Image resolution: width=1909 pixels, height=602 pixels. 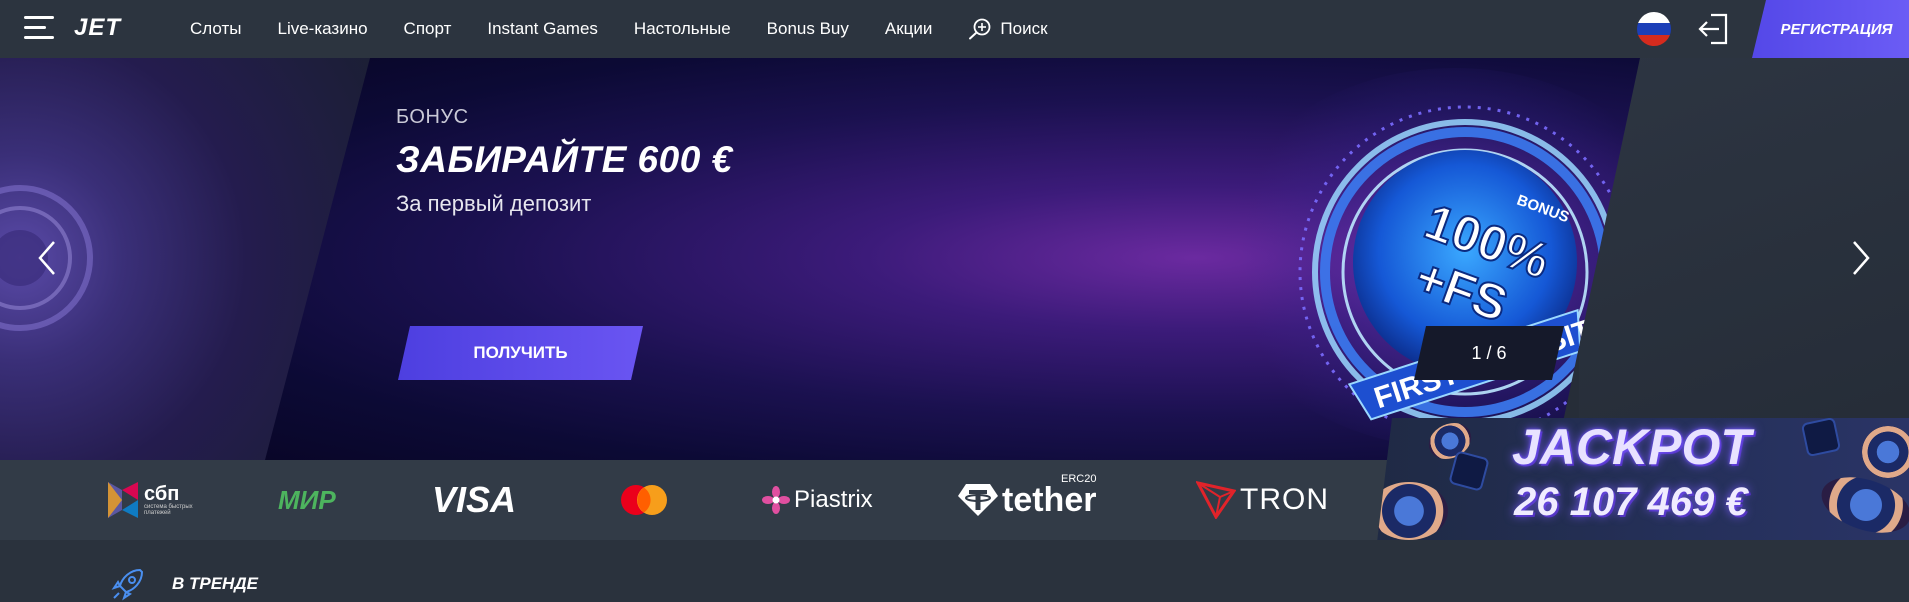 What do you see at coordinates (1631, 502) in the screenshot?
I see `jackpot-amount: 26 107 469 €` at bounding box center [1631, 502].